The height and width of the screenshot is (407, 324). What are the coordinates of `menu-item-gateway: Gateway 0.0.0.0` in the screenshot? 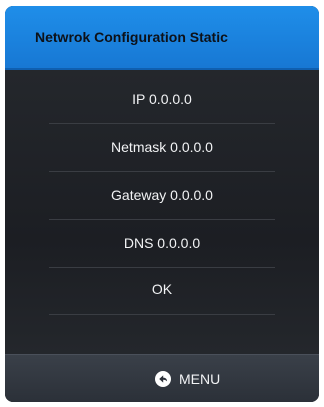 It's located at (162, 195).